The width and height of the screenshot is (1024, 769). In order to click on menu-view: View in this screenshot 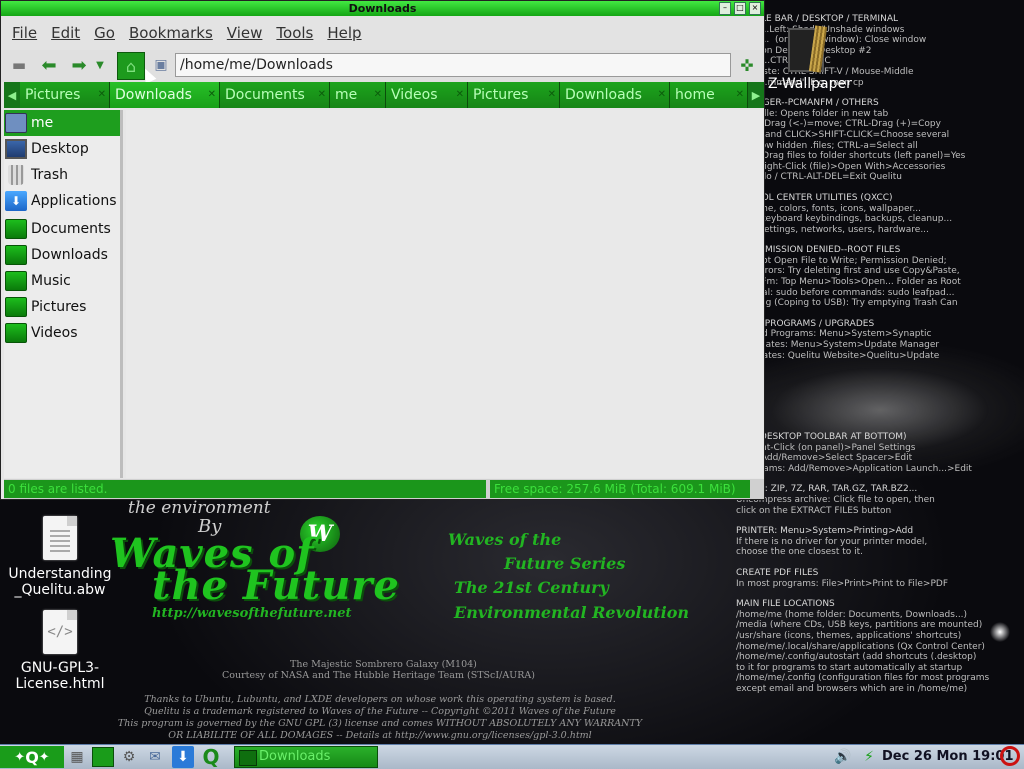, I will do `click(245, 33)`.